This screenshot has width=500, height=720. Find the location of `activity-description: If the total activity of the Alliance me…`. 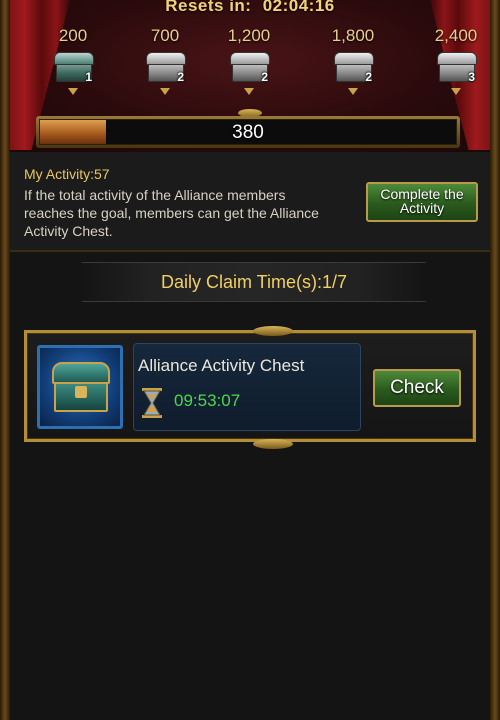

activity-description: If the total activity of the Alliance me… is located at coordinates (171, 213).